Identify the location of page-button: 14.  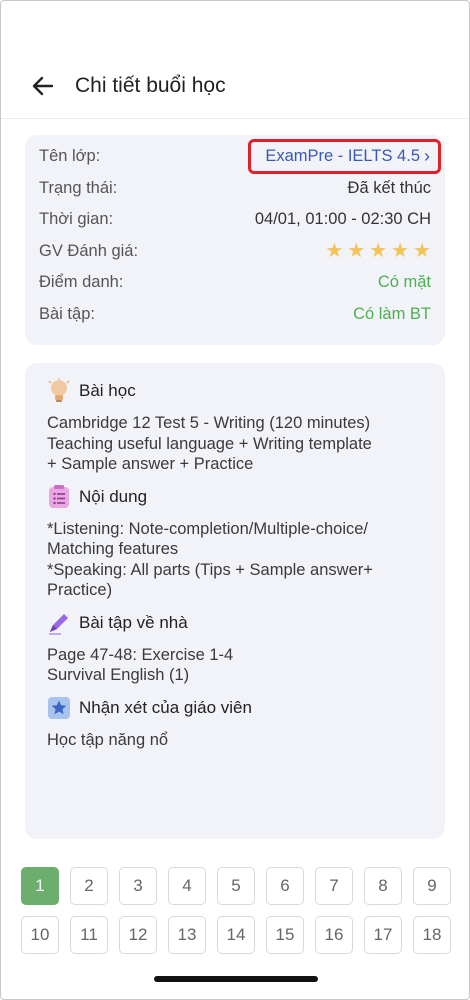
(236, 935).